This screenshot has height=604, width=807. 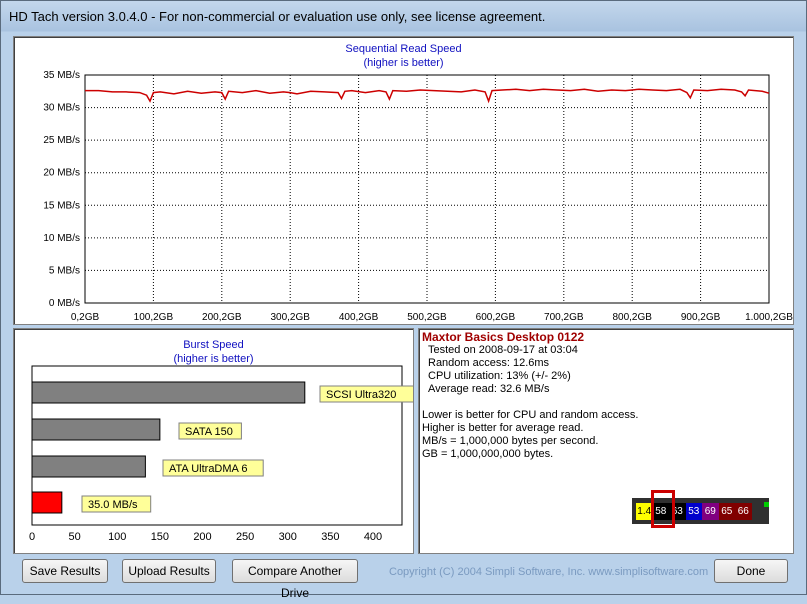 What do you see at coordinates (488, 454) in the screenshot?
I see `note-gb: GB = 1,000,000,000 bytes.` at bounding box center [488, 454].